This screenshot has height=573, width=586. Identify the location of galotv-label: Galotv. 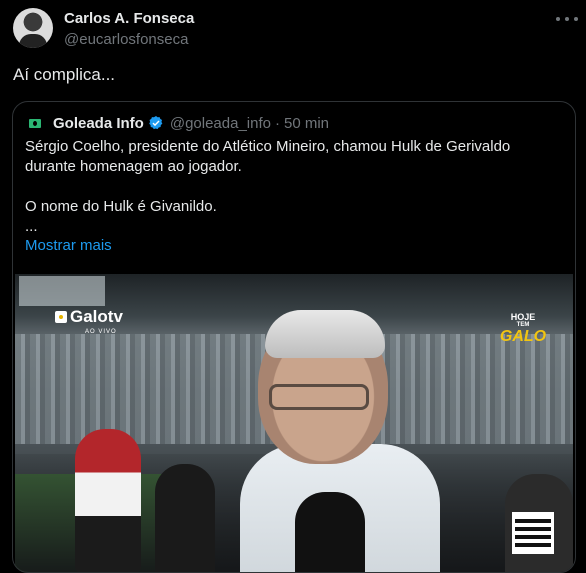
(96, 316).